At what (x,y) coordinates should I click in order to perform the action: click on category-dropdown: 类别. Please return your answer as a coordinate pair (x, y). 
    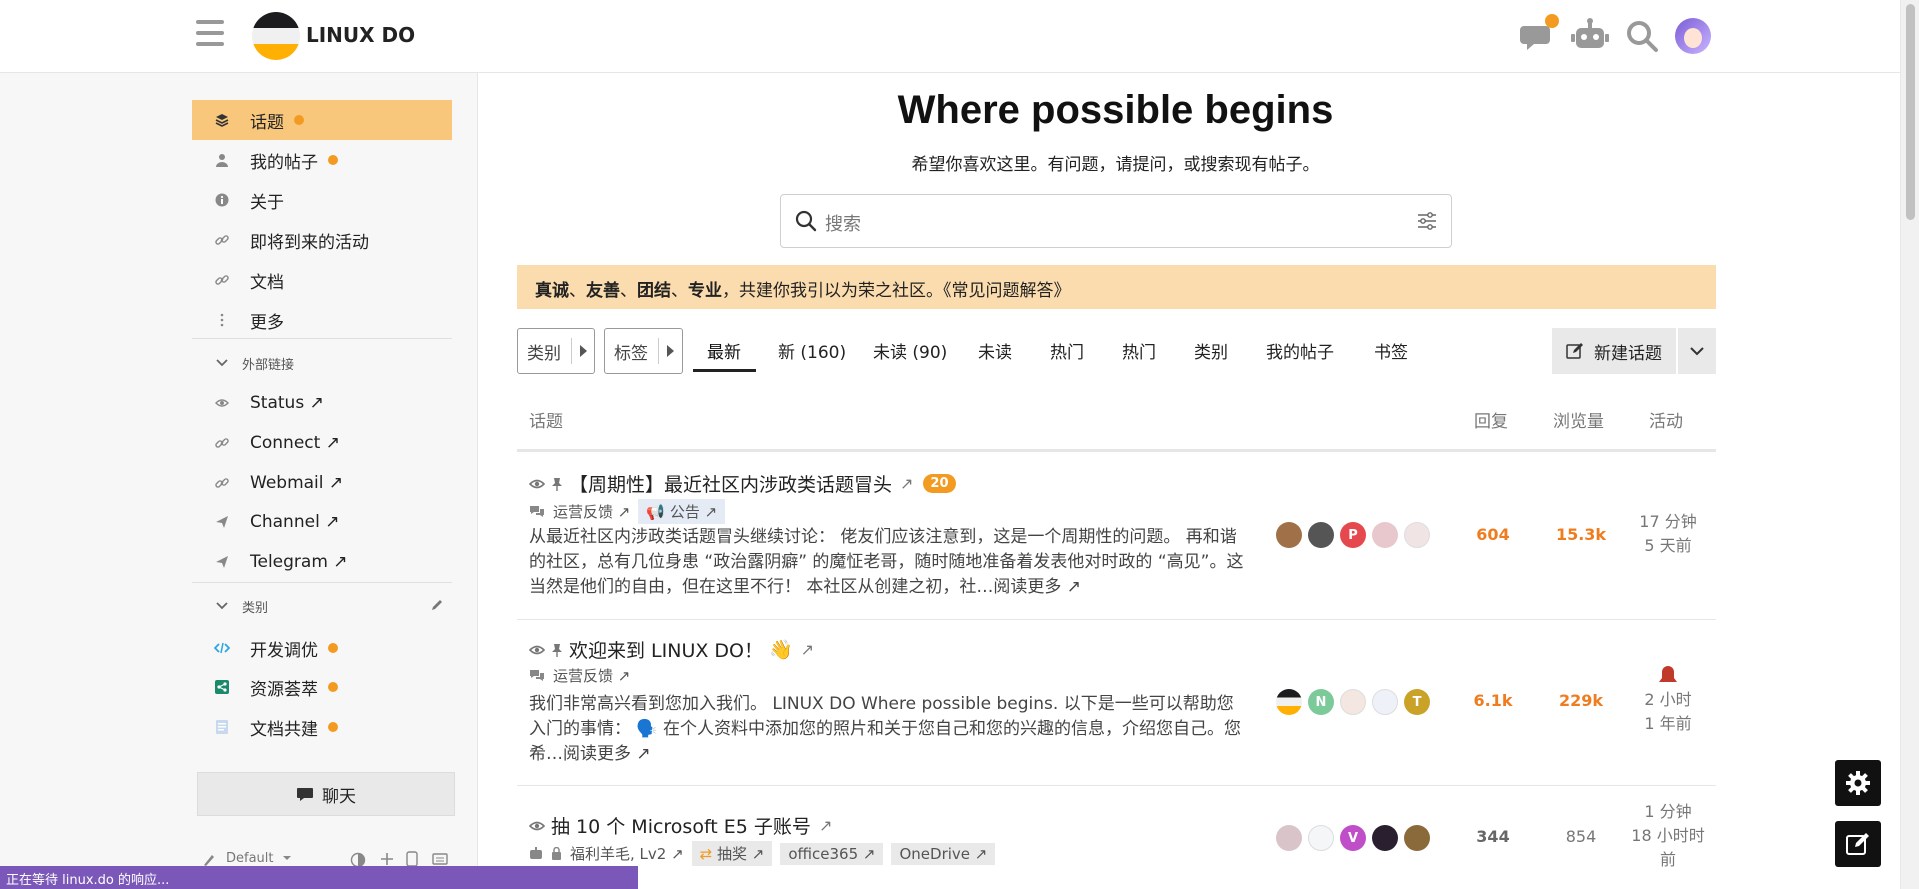
    Looking at the image, I should click on (556, 351).